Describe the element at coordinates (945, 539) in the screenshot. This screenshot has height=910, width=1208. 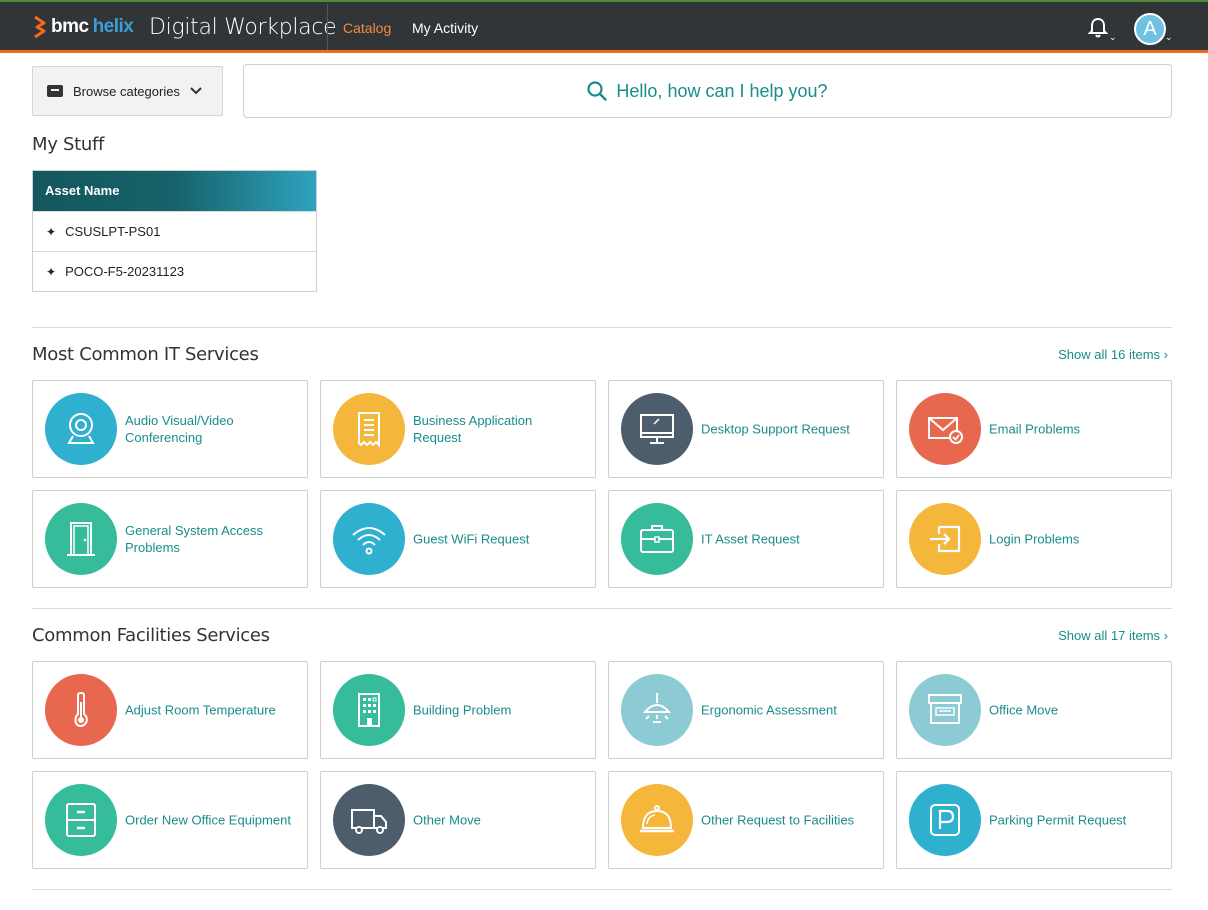
I see `login-icon` at that location.